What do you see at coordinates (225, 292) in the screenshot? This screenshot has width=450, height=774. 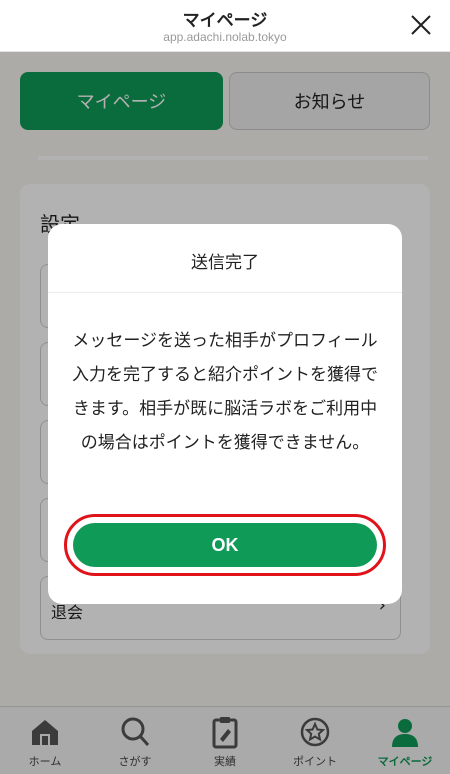 I see `dialog-divider` at bounding box center [225, 292].